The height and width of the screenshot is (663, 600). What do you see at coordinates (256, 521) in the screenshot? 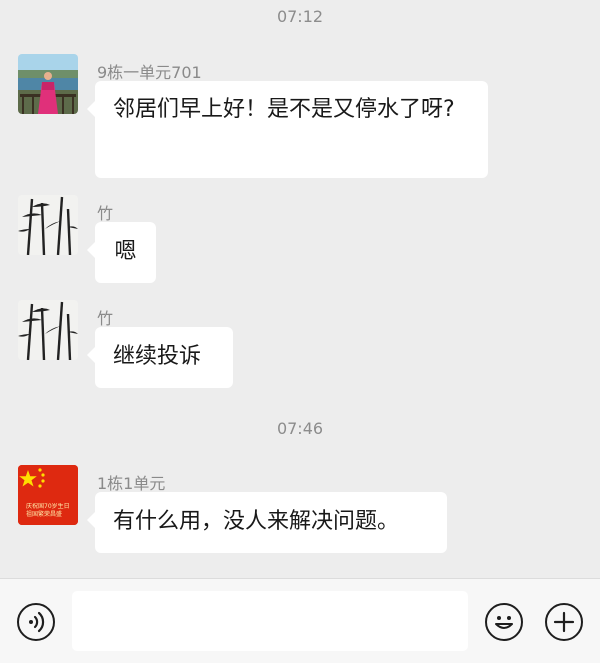
I see `message-text: 有什么用，没人来解决问题。` at bounding box center [256, 521].